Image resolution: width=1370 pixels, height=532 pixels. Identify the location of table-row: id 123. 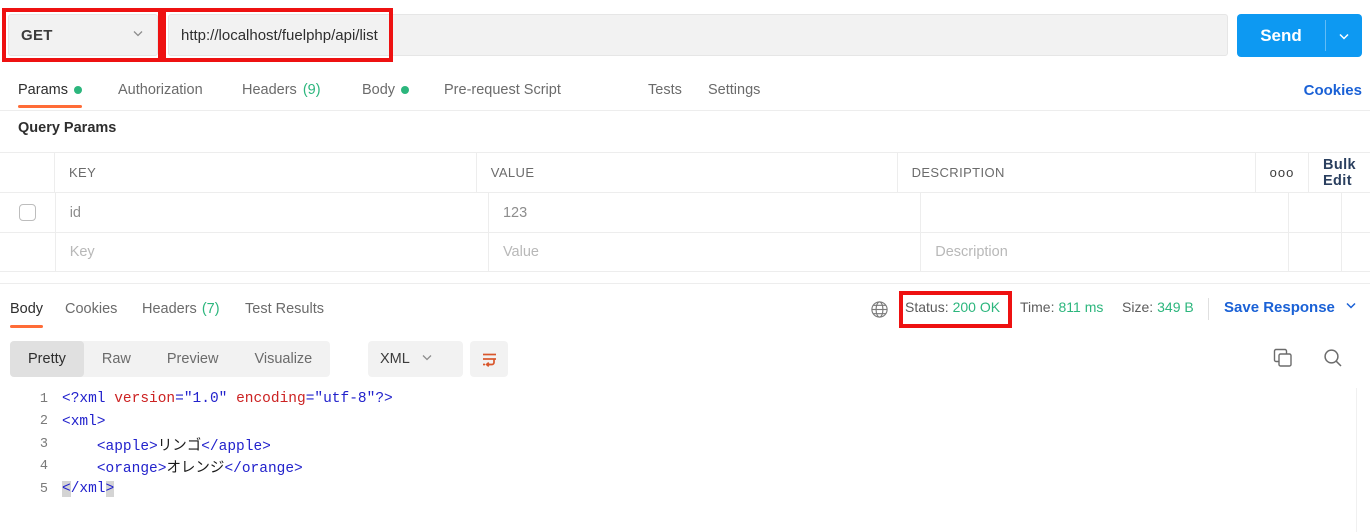
(685, 212).